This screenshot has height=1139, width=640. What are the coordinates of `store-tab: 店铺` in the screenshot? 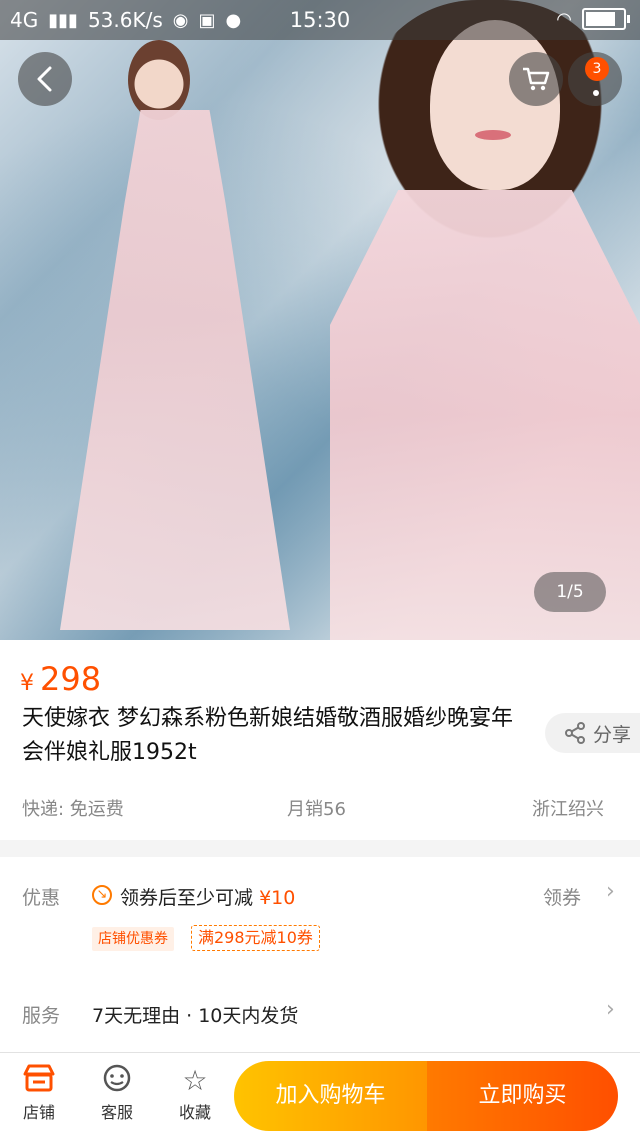 It's located at (39, 1093).